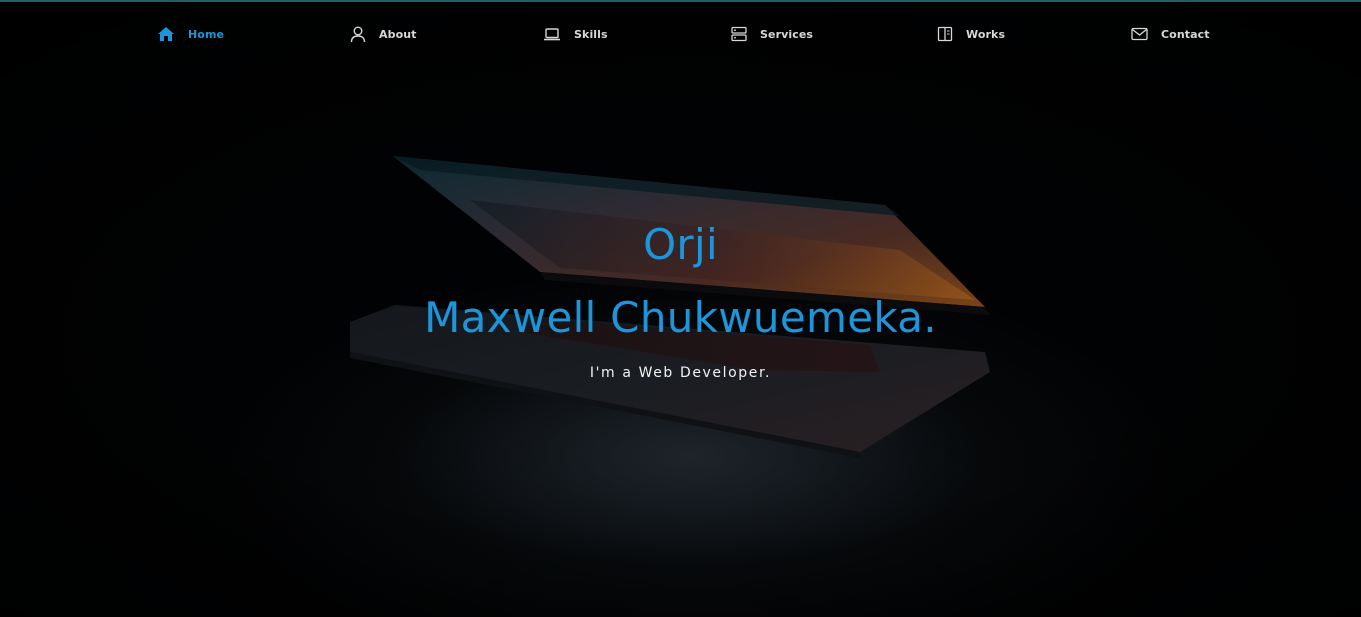 The height and width of the screenshot is (617, 1361). What do you see at coordinates (680, 244) in the screenshot?
I see `hero-name-first: Orji` at bounding box center [680, 244].